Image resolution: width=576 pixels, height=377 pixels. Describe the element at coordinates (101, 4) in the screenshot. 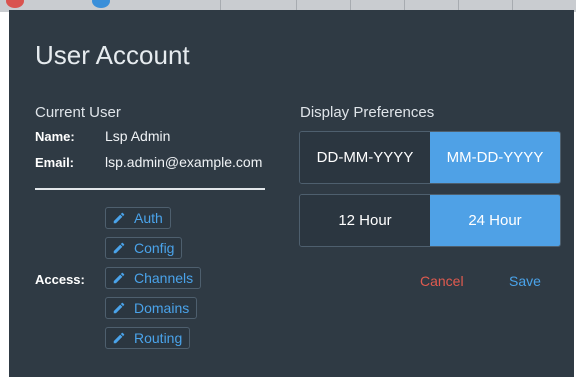

I see `background-blue-badge` at that location.